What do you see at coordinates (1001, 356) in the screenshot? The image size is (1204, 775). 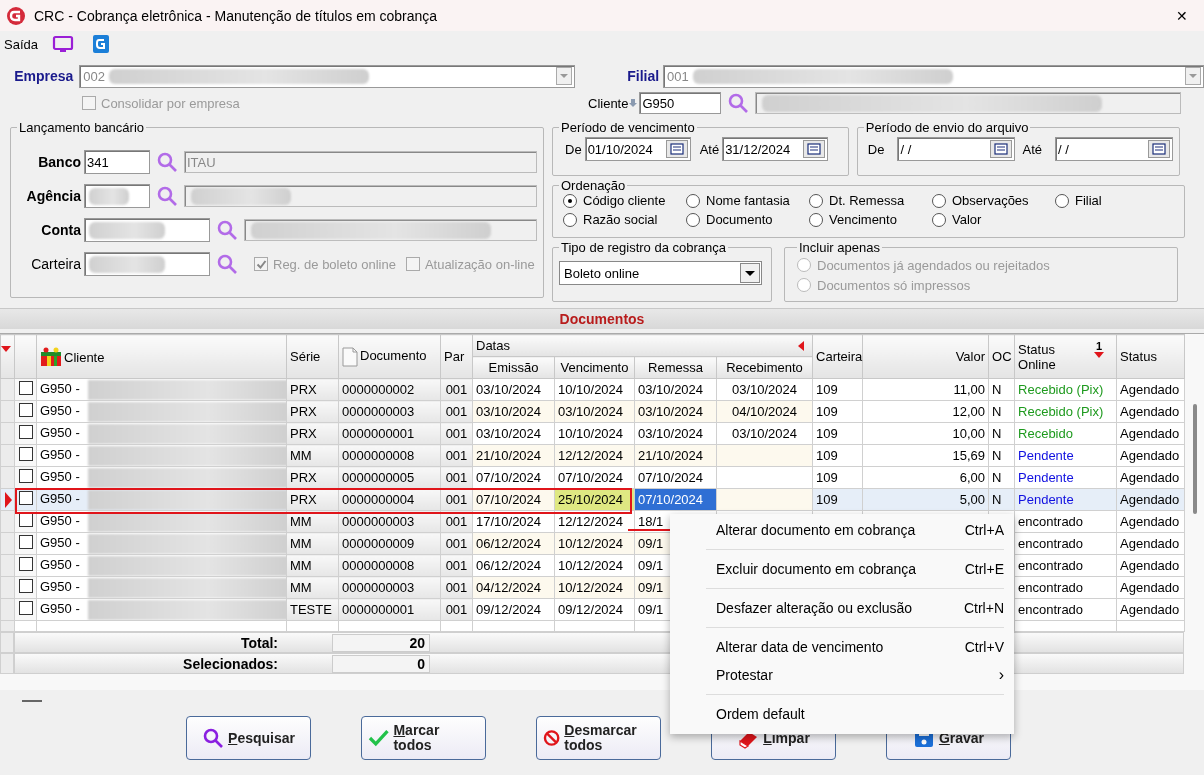 I see `column-header: OC` at bounding box center [1001, 356].